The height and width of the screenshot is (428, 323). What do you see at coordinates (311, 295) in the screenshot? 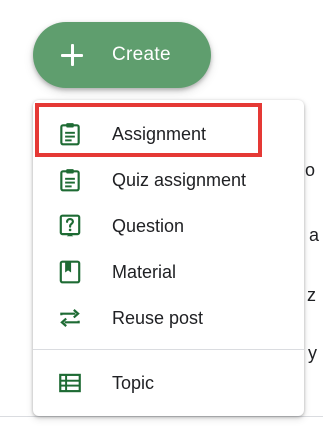
I see `background-text-fragment: z` at bounding box center [311, 295].